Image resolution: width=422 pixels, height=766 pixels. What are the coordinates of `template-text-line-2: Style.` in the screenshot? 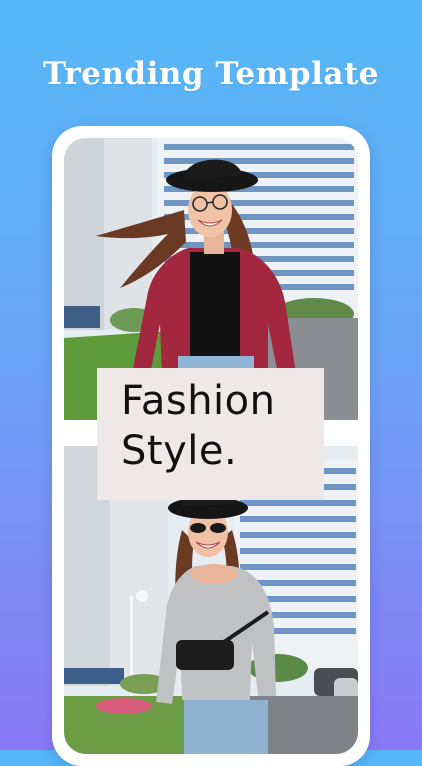 It's located at (179, 451).